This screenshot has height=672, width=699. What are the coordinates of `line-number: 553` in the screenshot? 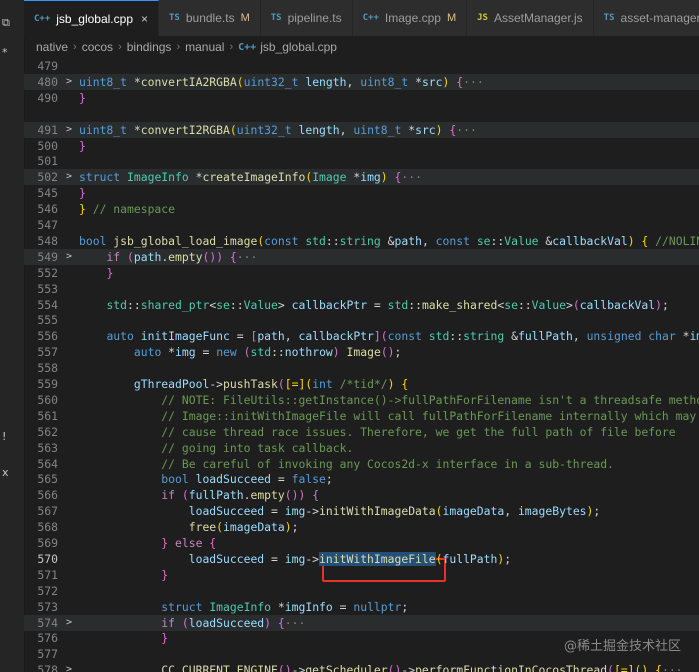 It's located at (47, 288).